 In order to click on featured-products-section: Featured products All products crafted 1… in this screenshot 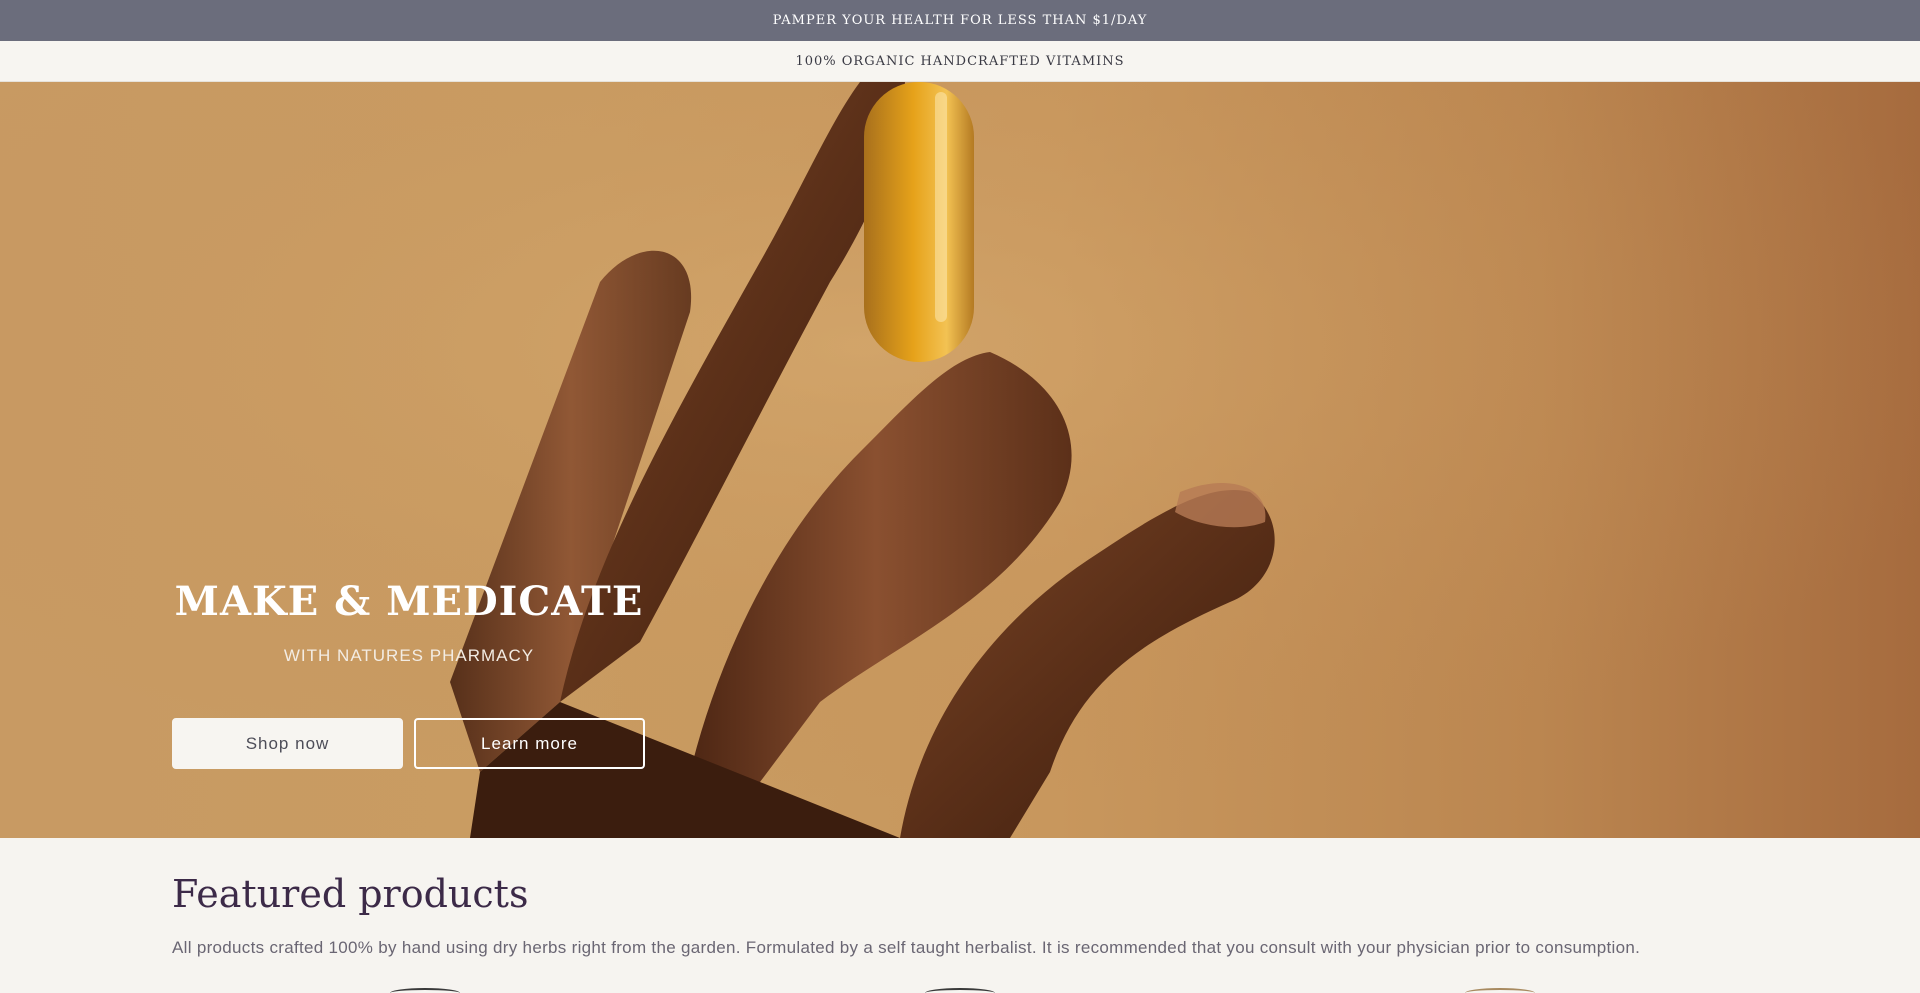, I will do `click(972, 915)`.